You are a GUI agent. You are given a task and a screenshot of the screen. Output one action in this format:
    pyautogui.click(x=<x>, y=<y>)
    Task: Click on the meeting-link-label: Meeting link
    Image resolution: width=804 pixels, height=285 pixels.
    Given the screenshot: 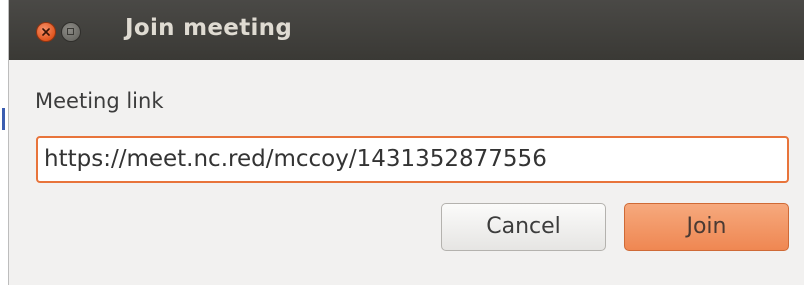 What is the action you would take?
    pyautogui.click(x=99, y=101)
    